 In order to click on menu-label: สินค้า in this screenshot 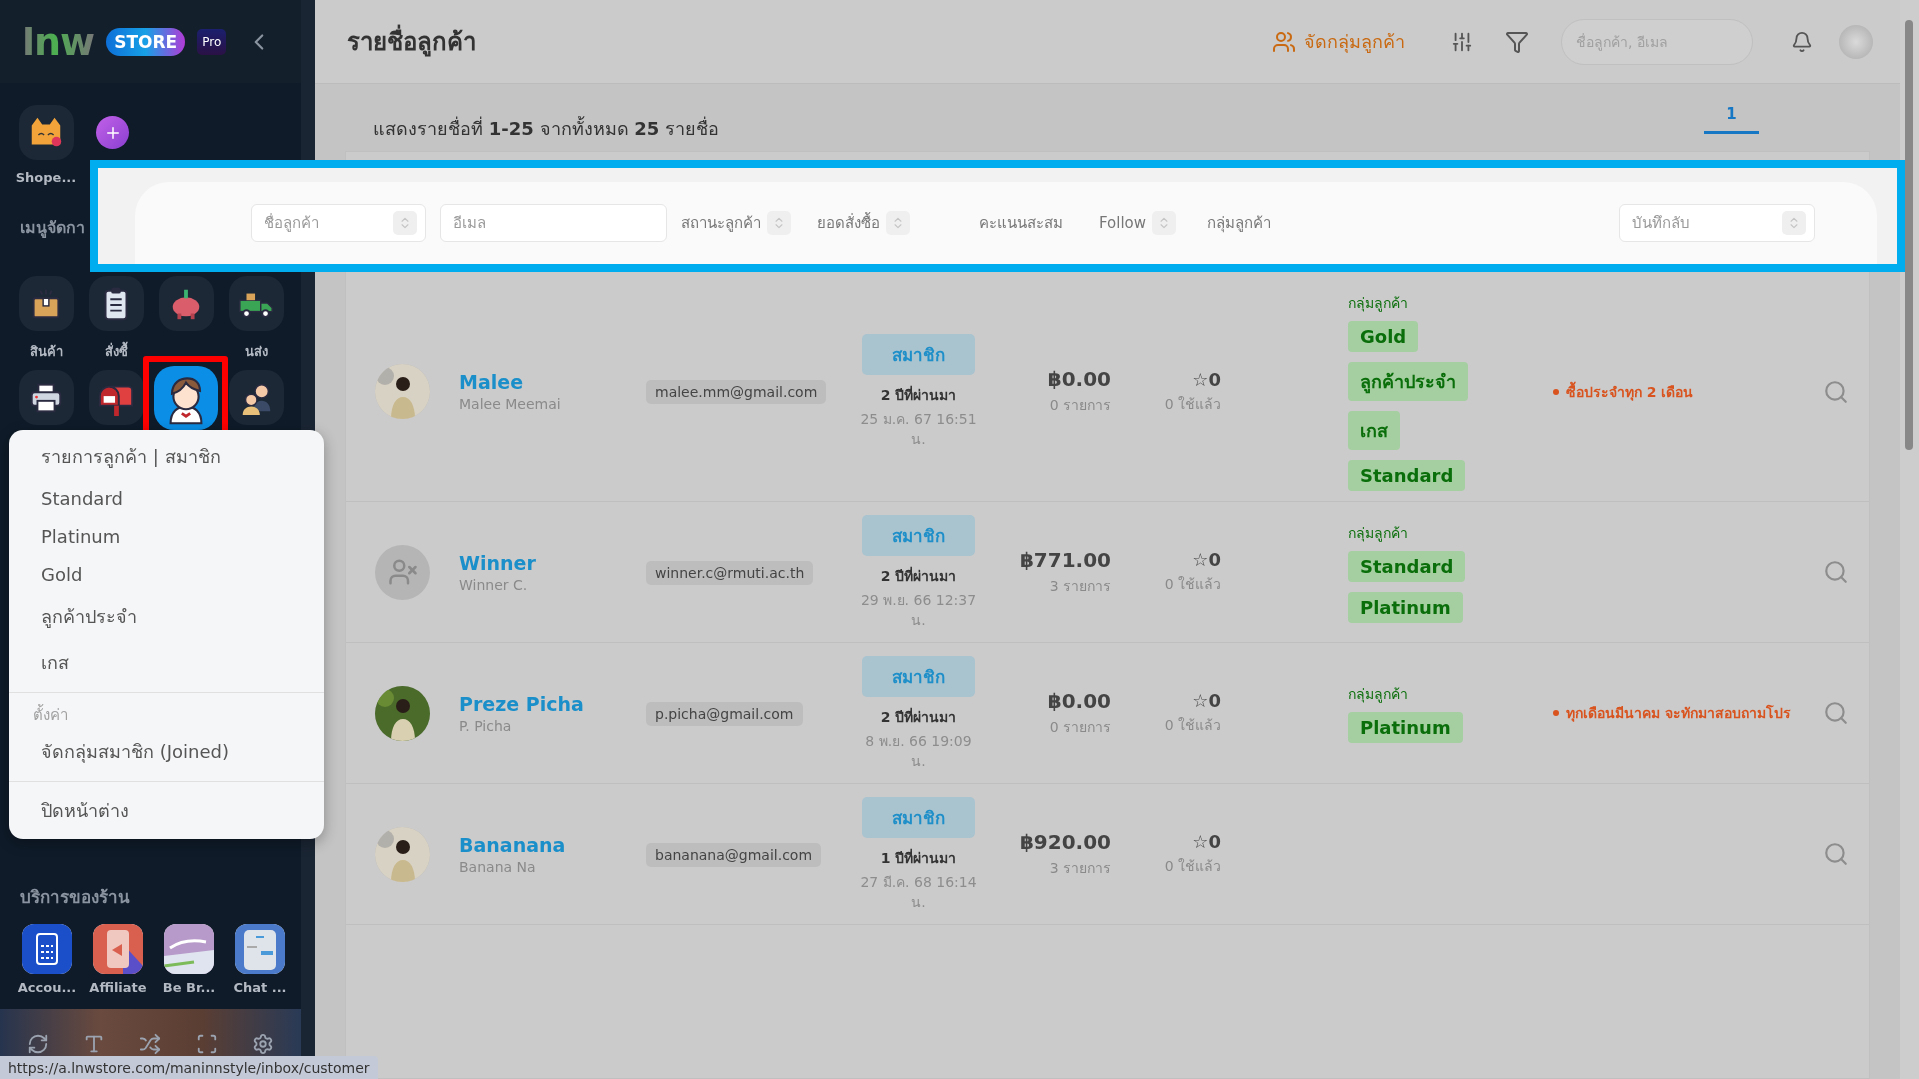, I will do `click(46, 352)`.